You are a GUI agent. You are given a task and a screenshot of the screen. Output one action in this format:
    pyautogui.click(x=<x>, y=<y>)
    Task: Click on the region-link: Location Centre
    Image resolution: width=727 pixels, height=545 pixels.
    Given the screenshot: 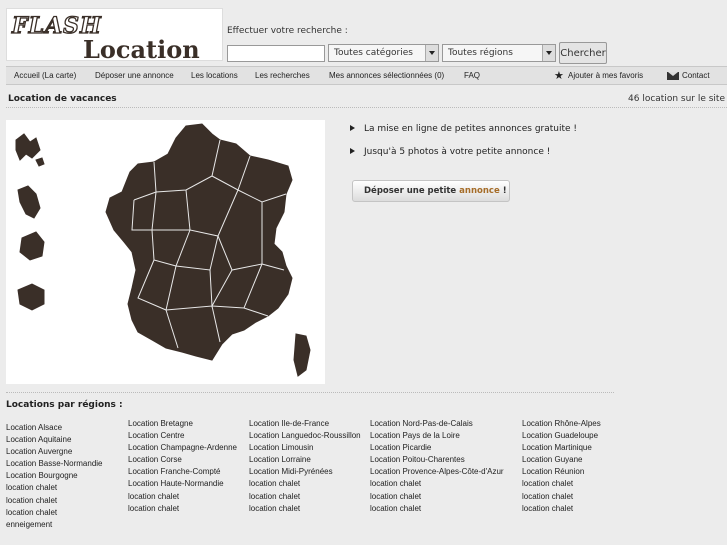 What is the action you would take?
    pyautogui.click(x=182, y=436)
    